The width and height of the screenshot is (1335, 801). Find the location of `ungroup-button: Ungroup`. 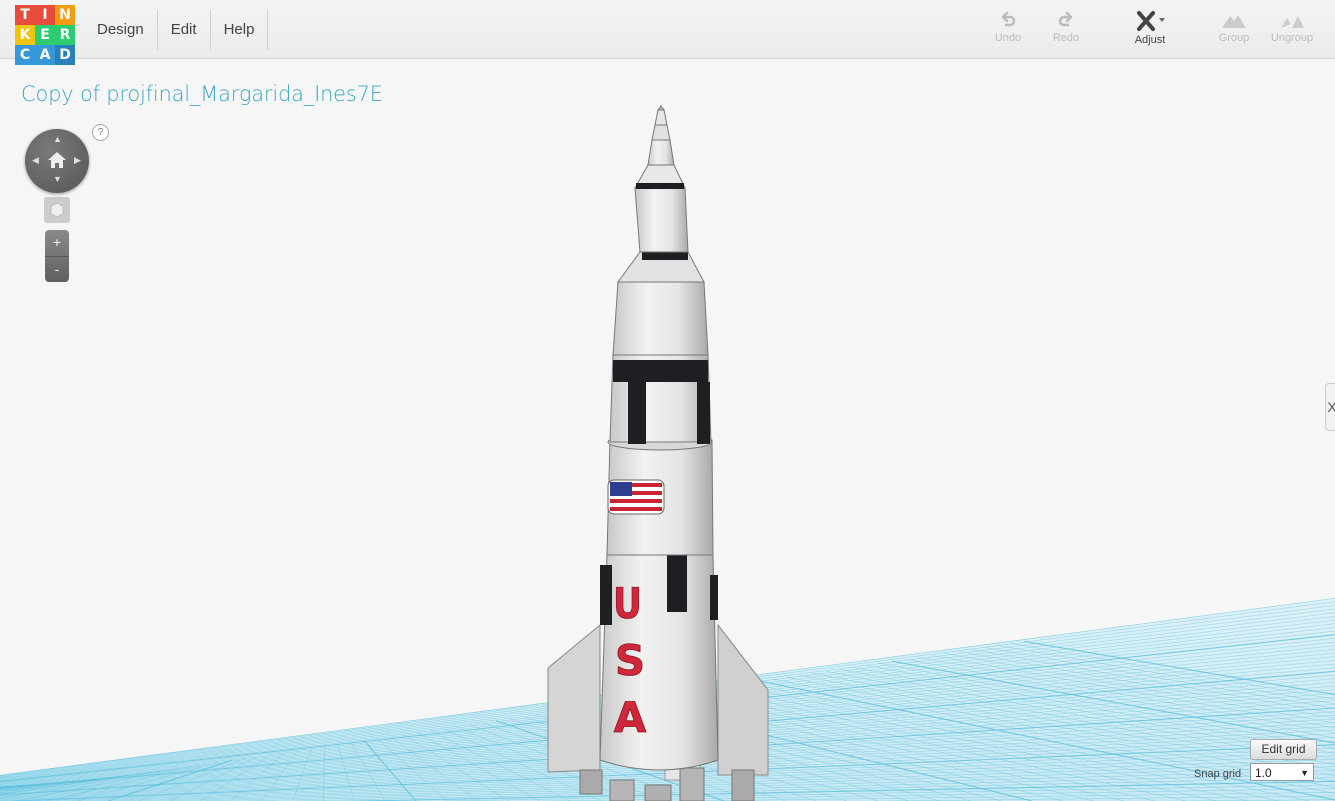

ungroup-button: Ungroup is located at coordinates (1292, 27).